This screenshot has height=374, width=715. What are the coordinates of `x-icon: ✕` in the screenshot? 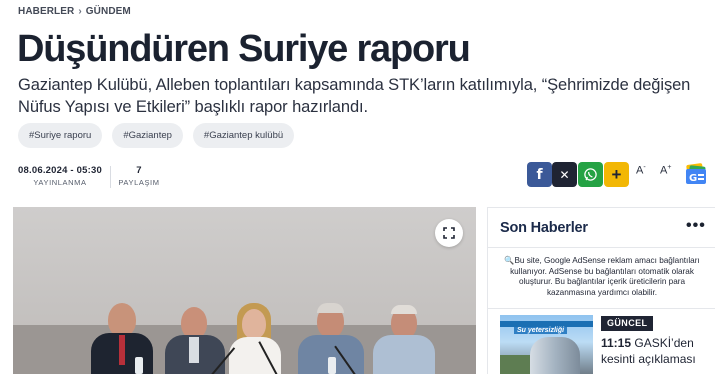 It's located at (564, 174).